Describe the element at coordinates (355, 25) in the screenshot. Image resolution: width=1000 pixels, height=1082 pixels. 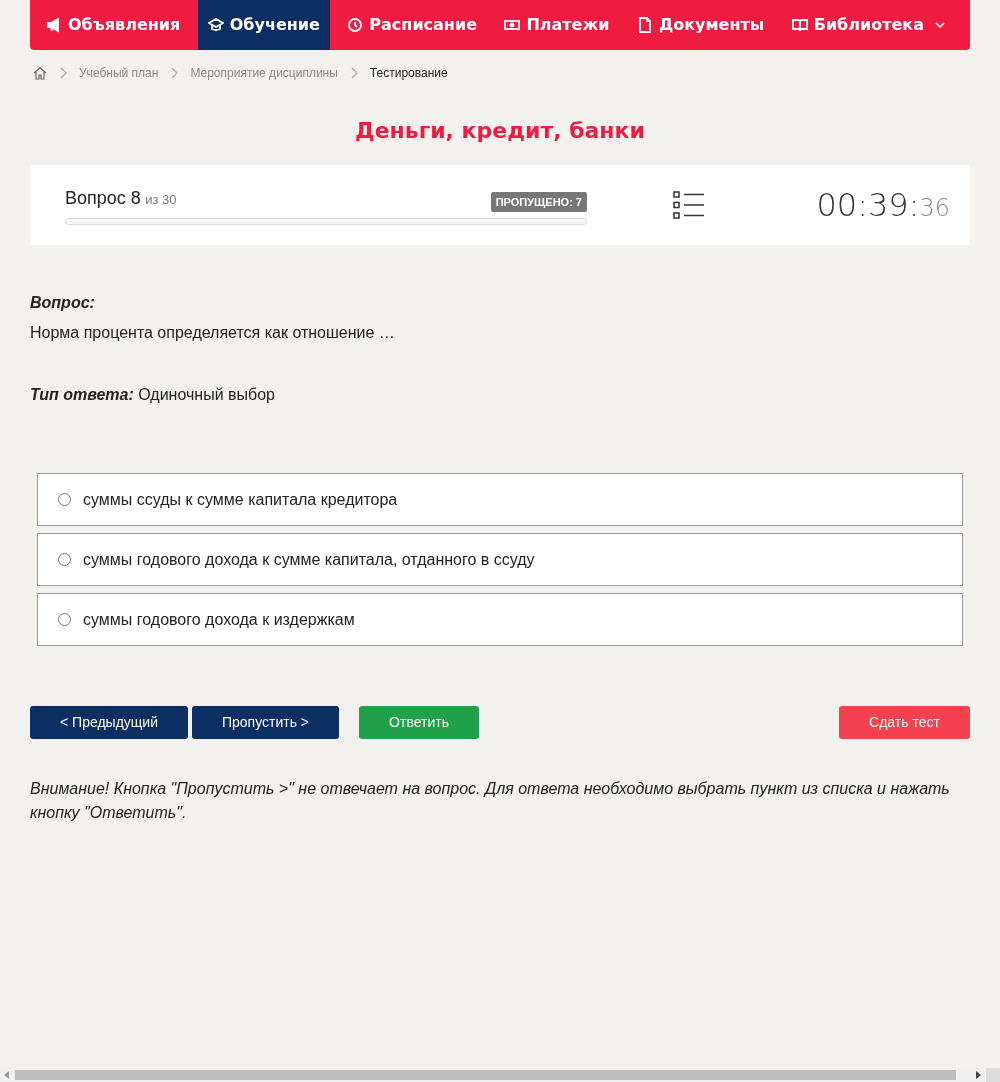
I see `clock-icon` at that location.